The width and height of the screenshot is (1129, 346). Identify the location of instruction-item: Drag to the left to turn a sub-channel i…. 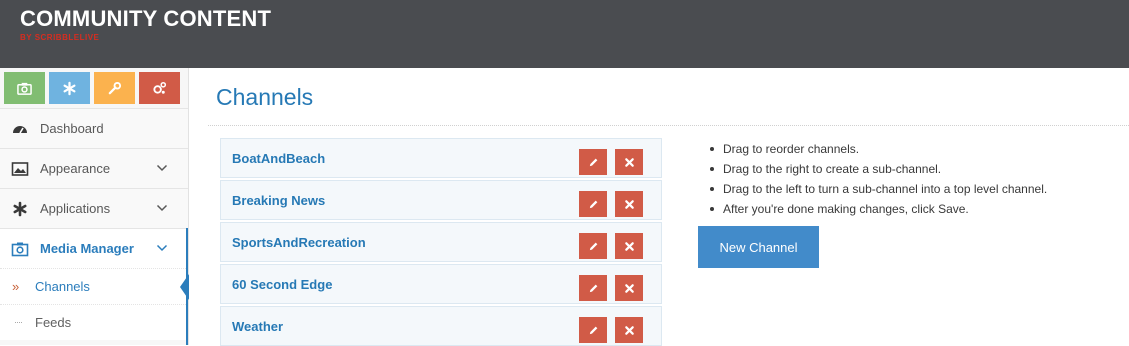
(878, 189).